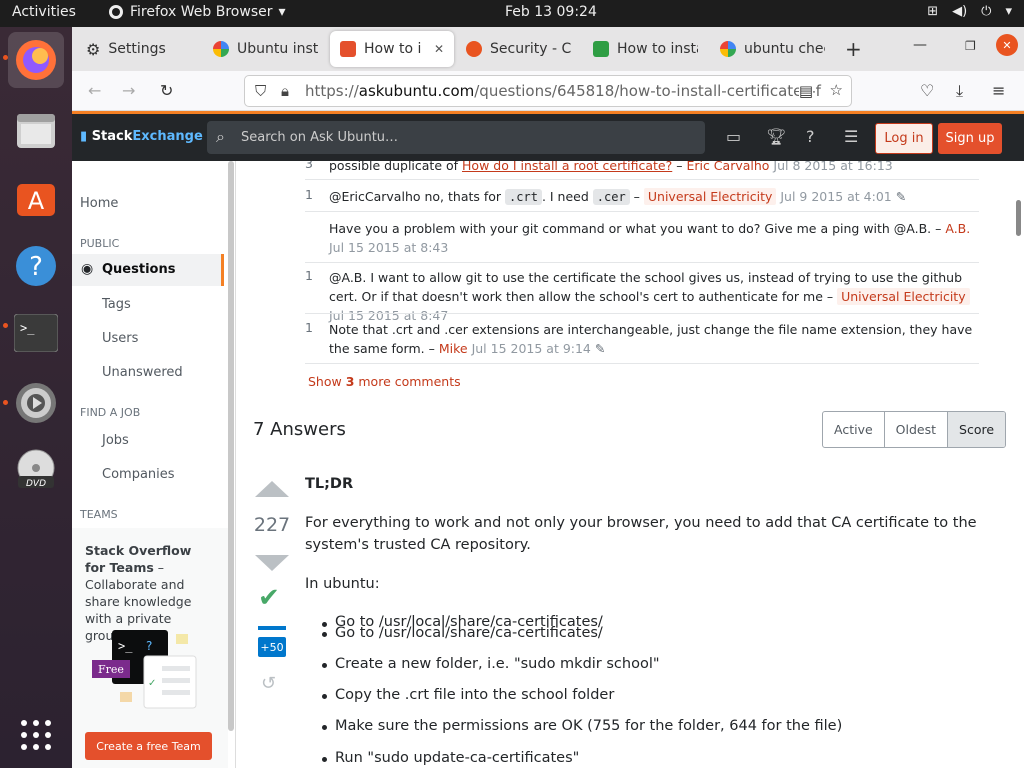 This screenshot has width=1024, height=768. What do you see at coordinates (260, 91) in the screenshot?
I see `shield-icon: ⛉` at bounding box center [260, 91].